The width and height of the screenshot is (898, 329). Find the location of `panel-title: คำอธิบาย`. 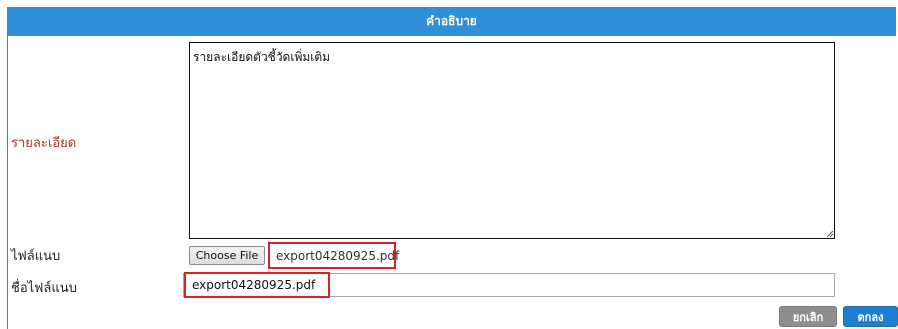

panel-title: คำอธิบาย is located at coordinates (451, 21).